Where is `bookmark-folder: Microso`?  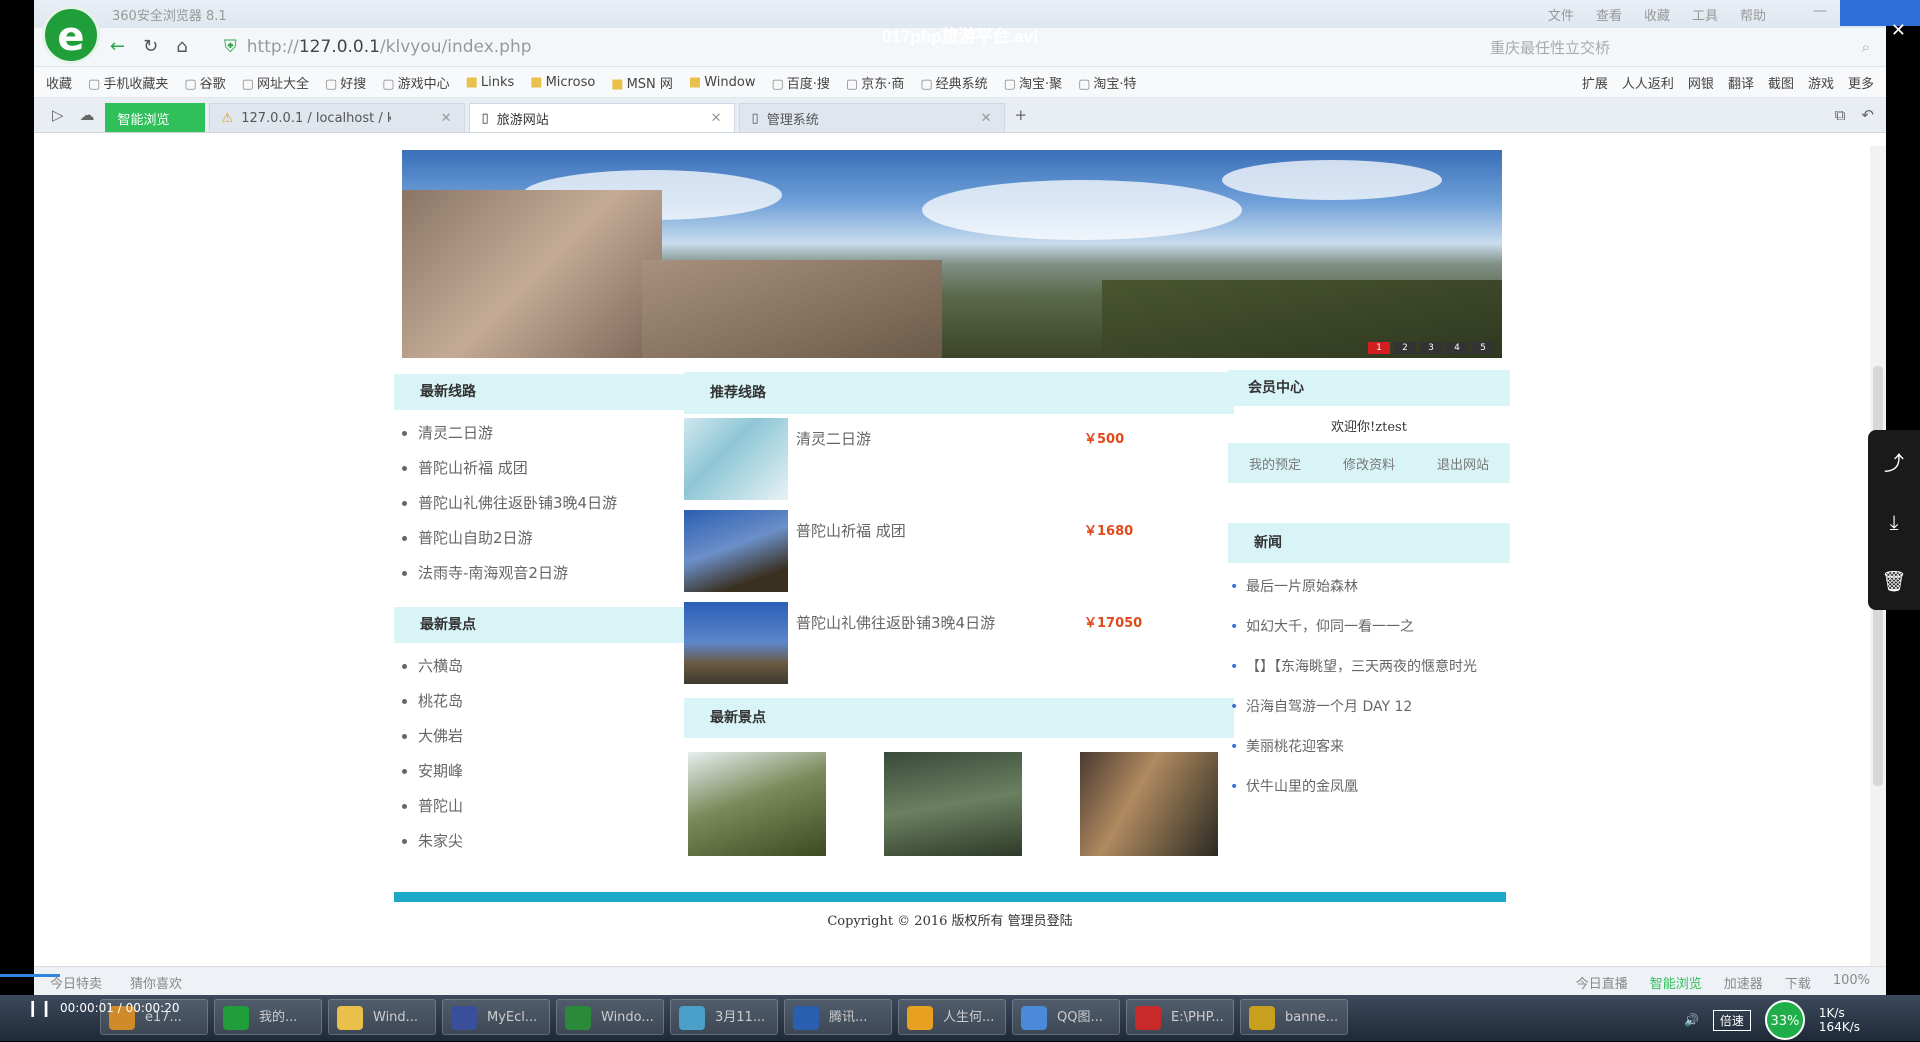 bookmark-folder: Microso is located at coordinates (563, 82).